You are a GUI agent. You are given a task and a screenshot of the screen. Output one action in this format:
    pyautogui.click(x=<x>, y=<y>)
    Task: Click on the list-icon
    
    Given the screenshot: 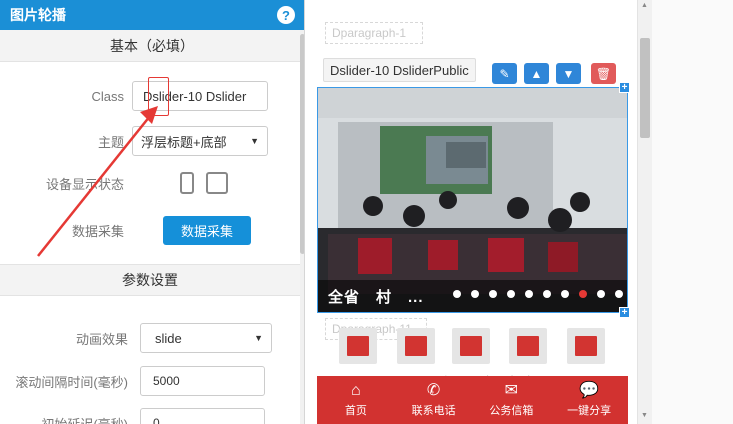 What is the action you would take?
    pyautogui.click(x=358, y=346)
    